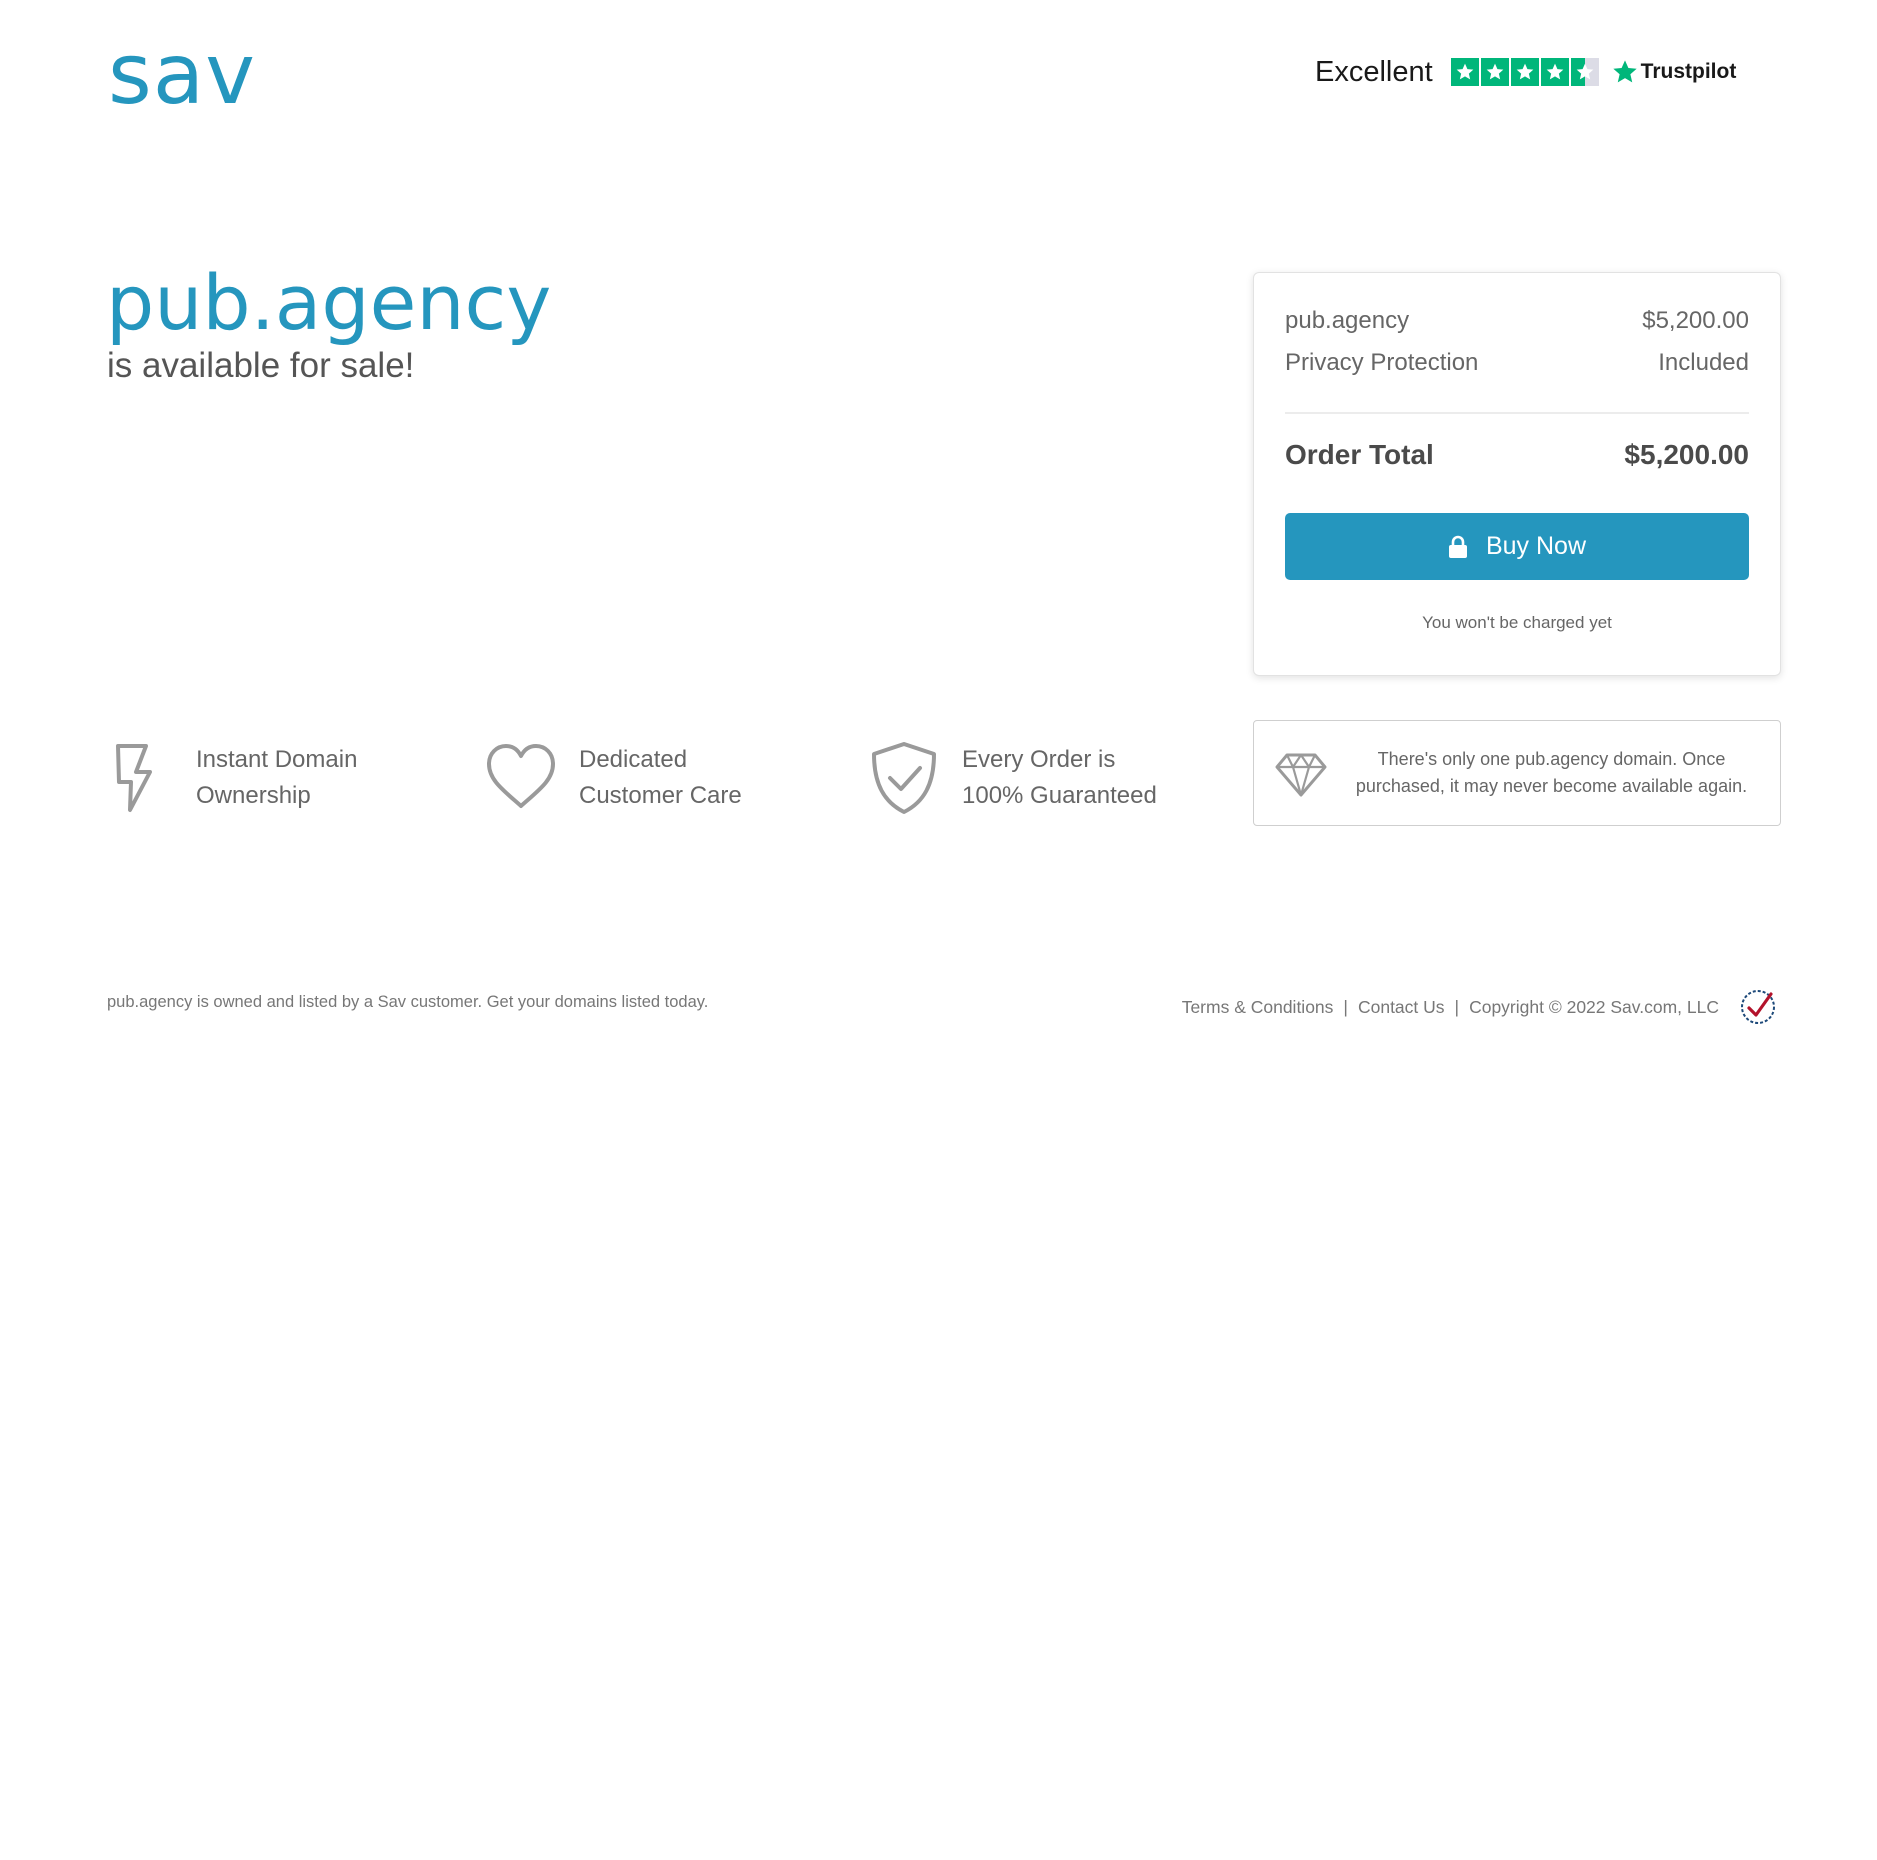 The image size is (1877, 1860). What do you see at coordinates (1258, 1007) in the screenshot?
I see `terms-link: Terms & Conditions` at bounding box center [1258, 1007].